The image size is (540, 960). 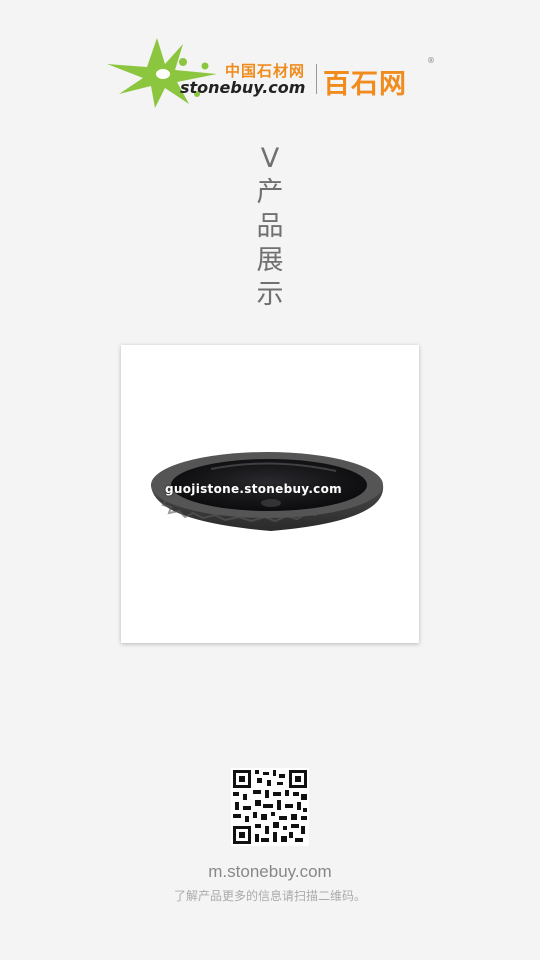 What do you see at coordinates (272, 73) in the screenshot?
I see `stonebuy-logo: 中国石材网 stonebuy.com 百石网 ®` at bounding box center [272, 73].